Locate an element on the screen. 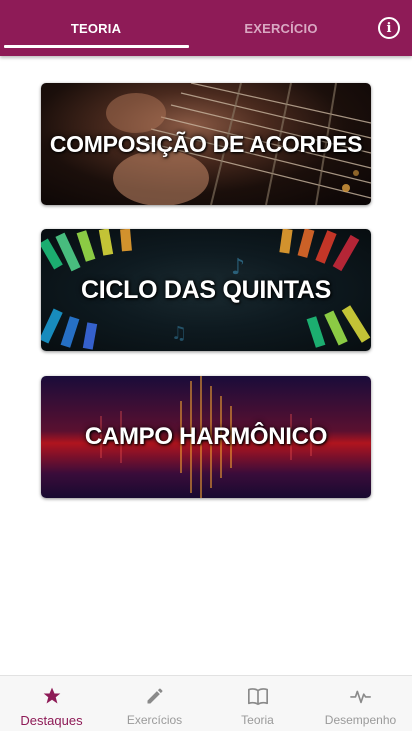 The image size is (412, 731). nav-item-desempenho: Desempenho is located at coordinates (360, 703).